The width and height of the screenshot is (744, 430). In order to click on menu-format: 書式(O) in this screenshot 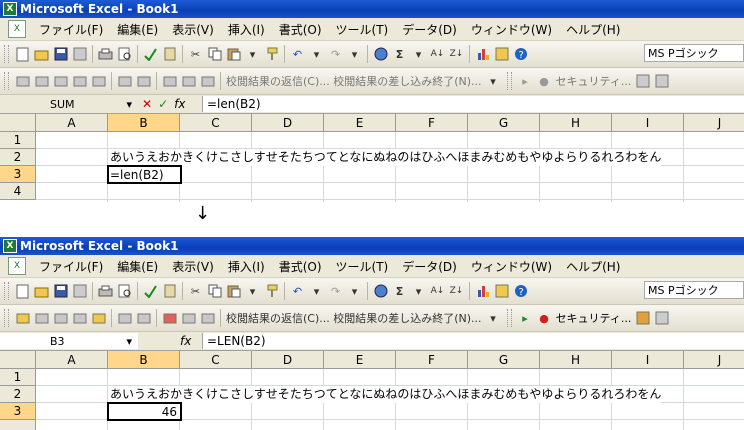, I will do `click(300, 266)`.